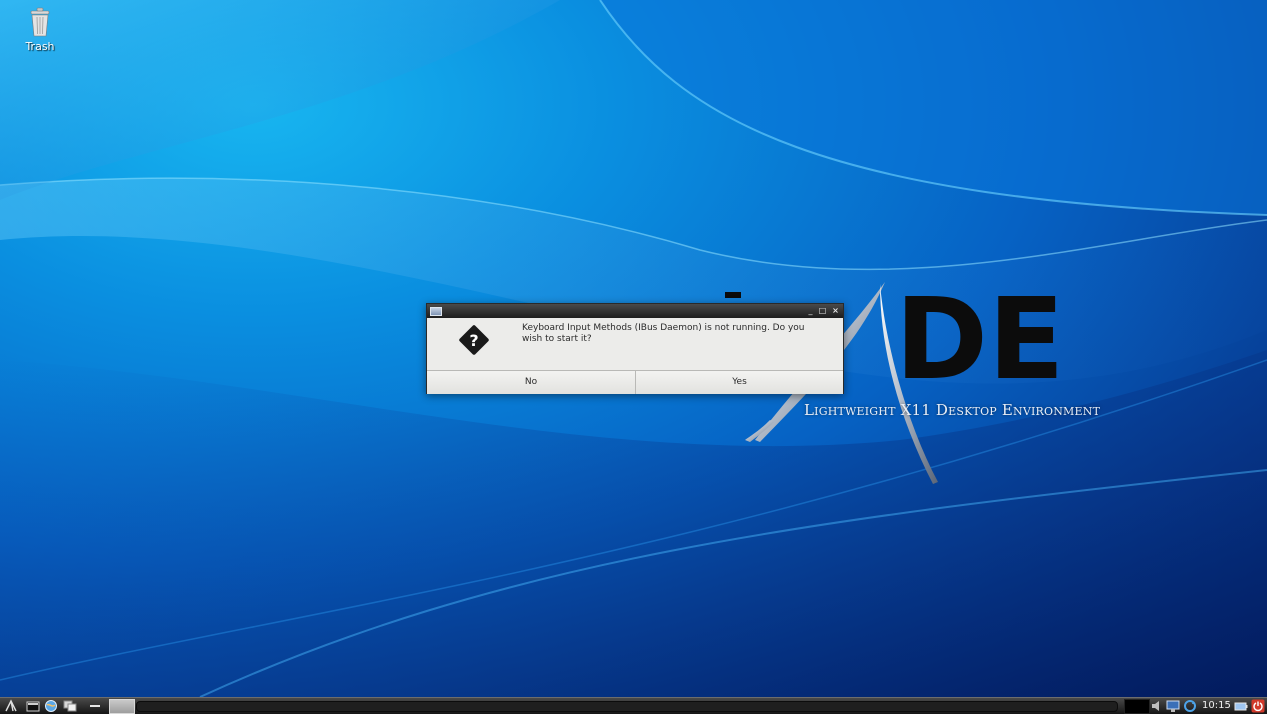 The image size is (1267, 714). What do you see at coordinates (952, 410) in the screenshot?
I see `logo-tagline: Lightweight X11 Desktop Environment` at bounding box center [952, 410].